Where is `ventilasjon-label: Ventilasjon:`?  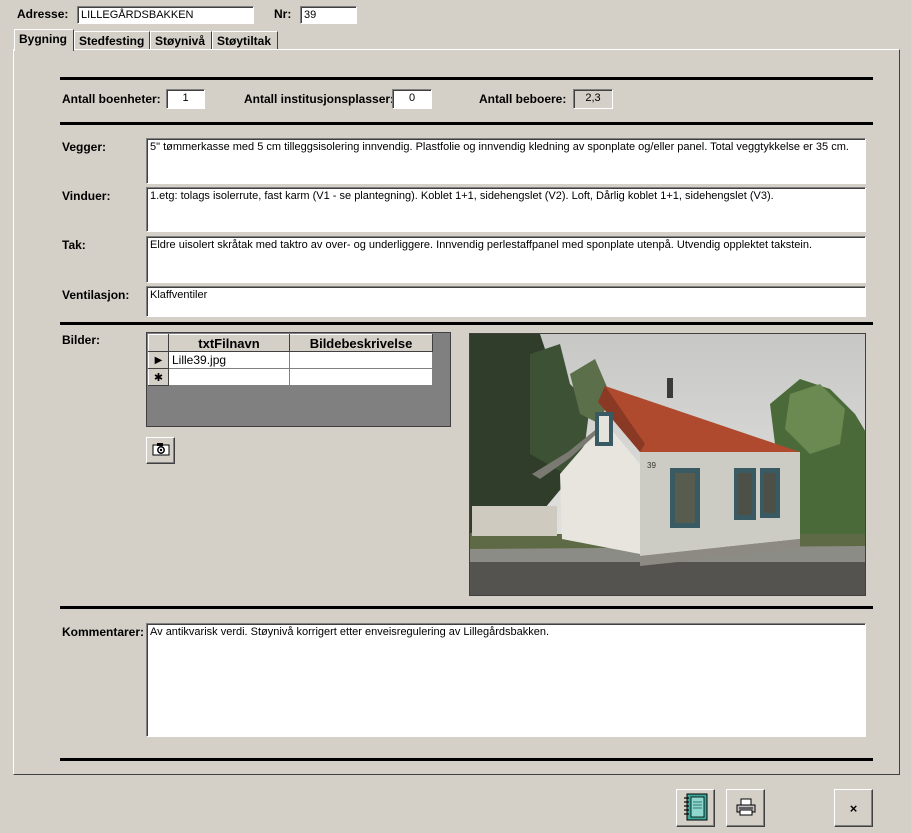 ventilasjon-label: Ventilasjon: is located at coordinates (96, 295).